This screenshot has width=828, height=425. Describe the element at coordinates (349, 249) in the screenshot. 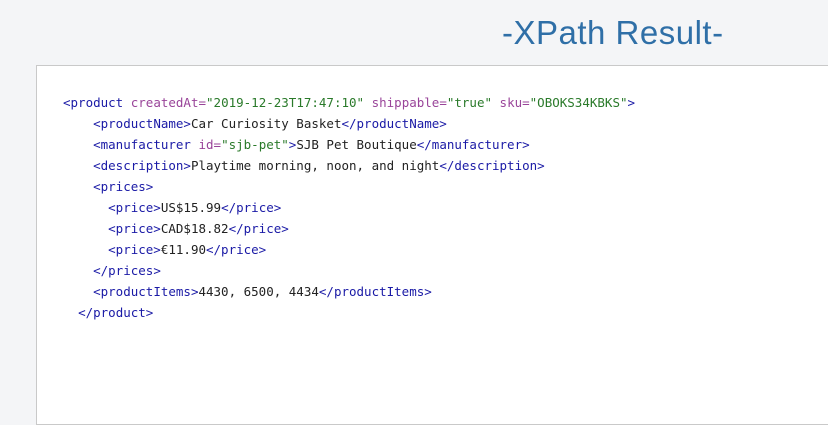

I see `xml-line-price: <price>€11.90</price>` at that location.